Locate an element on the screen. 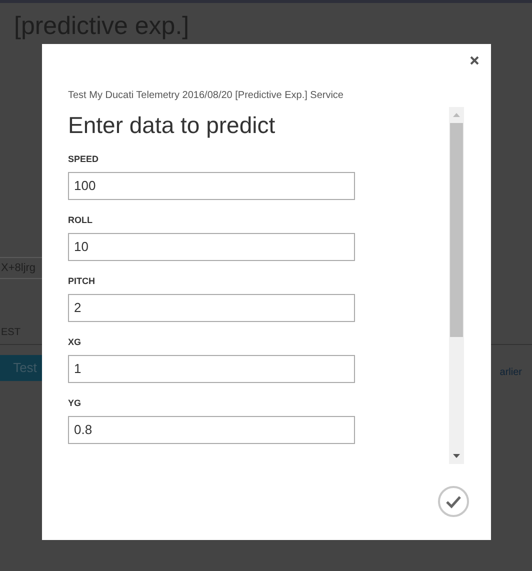 The width and height of the screenshot is (532, 571). field-label: XG is located at coordinates (75, 342).